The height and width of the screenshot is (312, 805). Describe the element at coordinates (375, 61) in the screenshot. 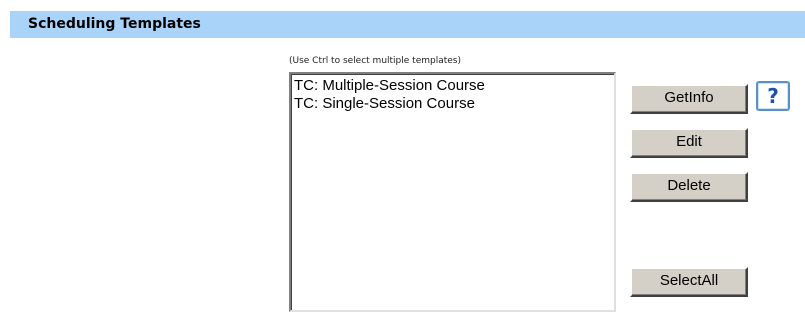

I see `multi-select-hint: (Use Ctrl to select multiple templates)` at that location.